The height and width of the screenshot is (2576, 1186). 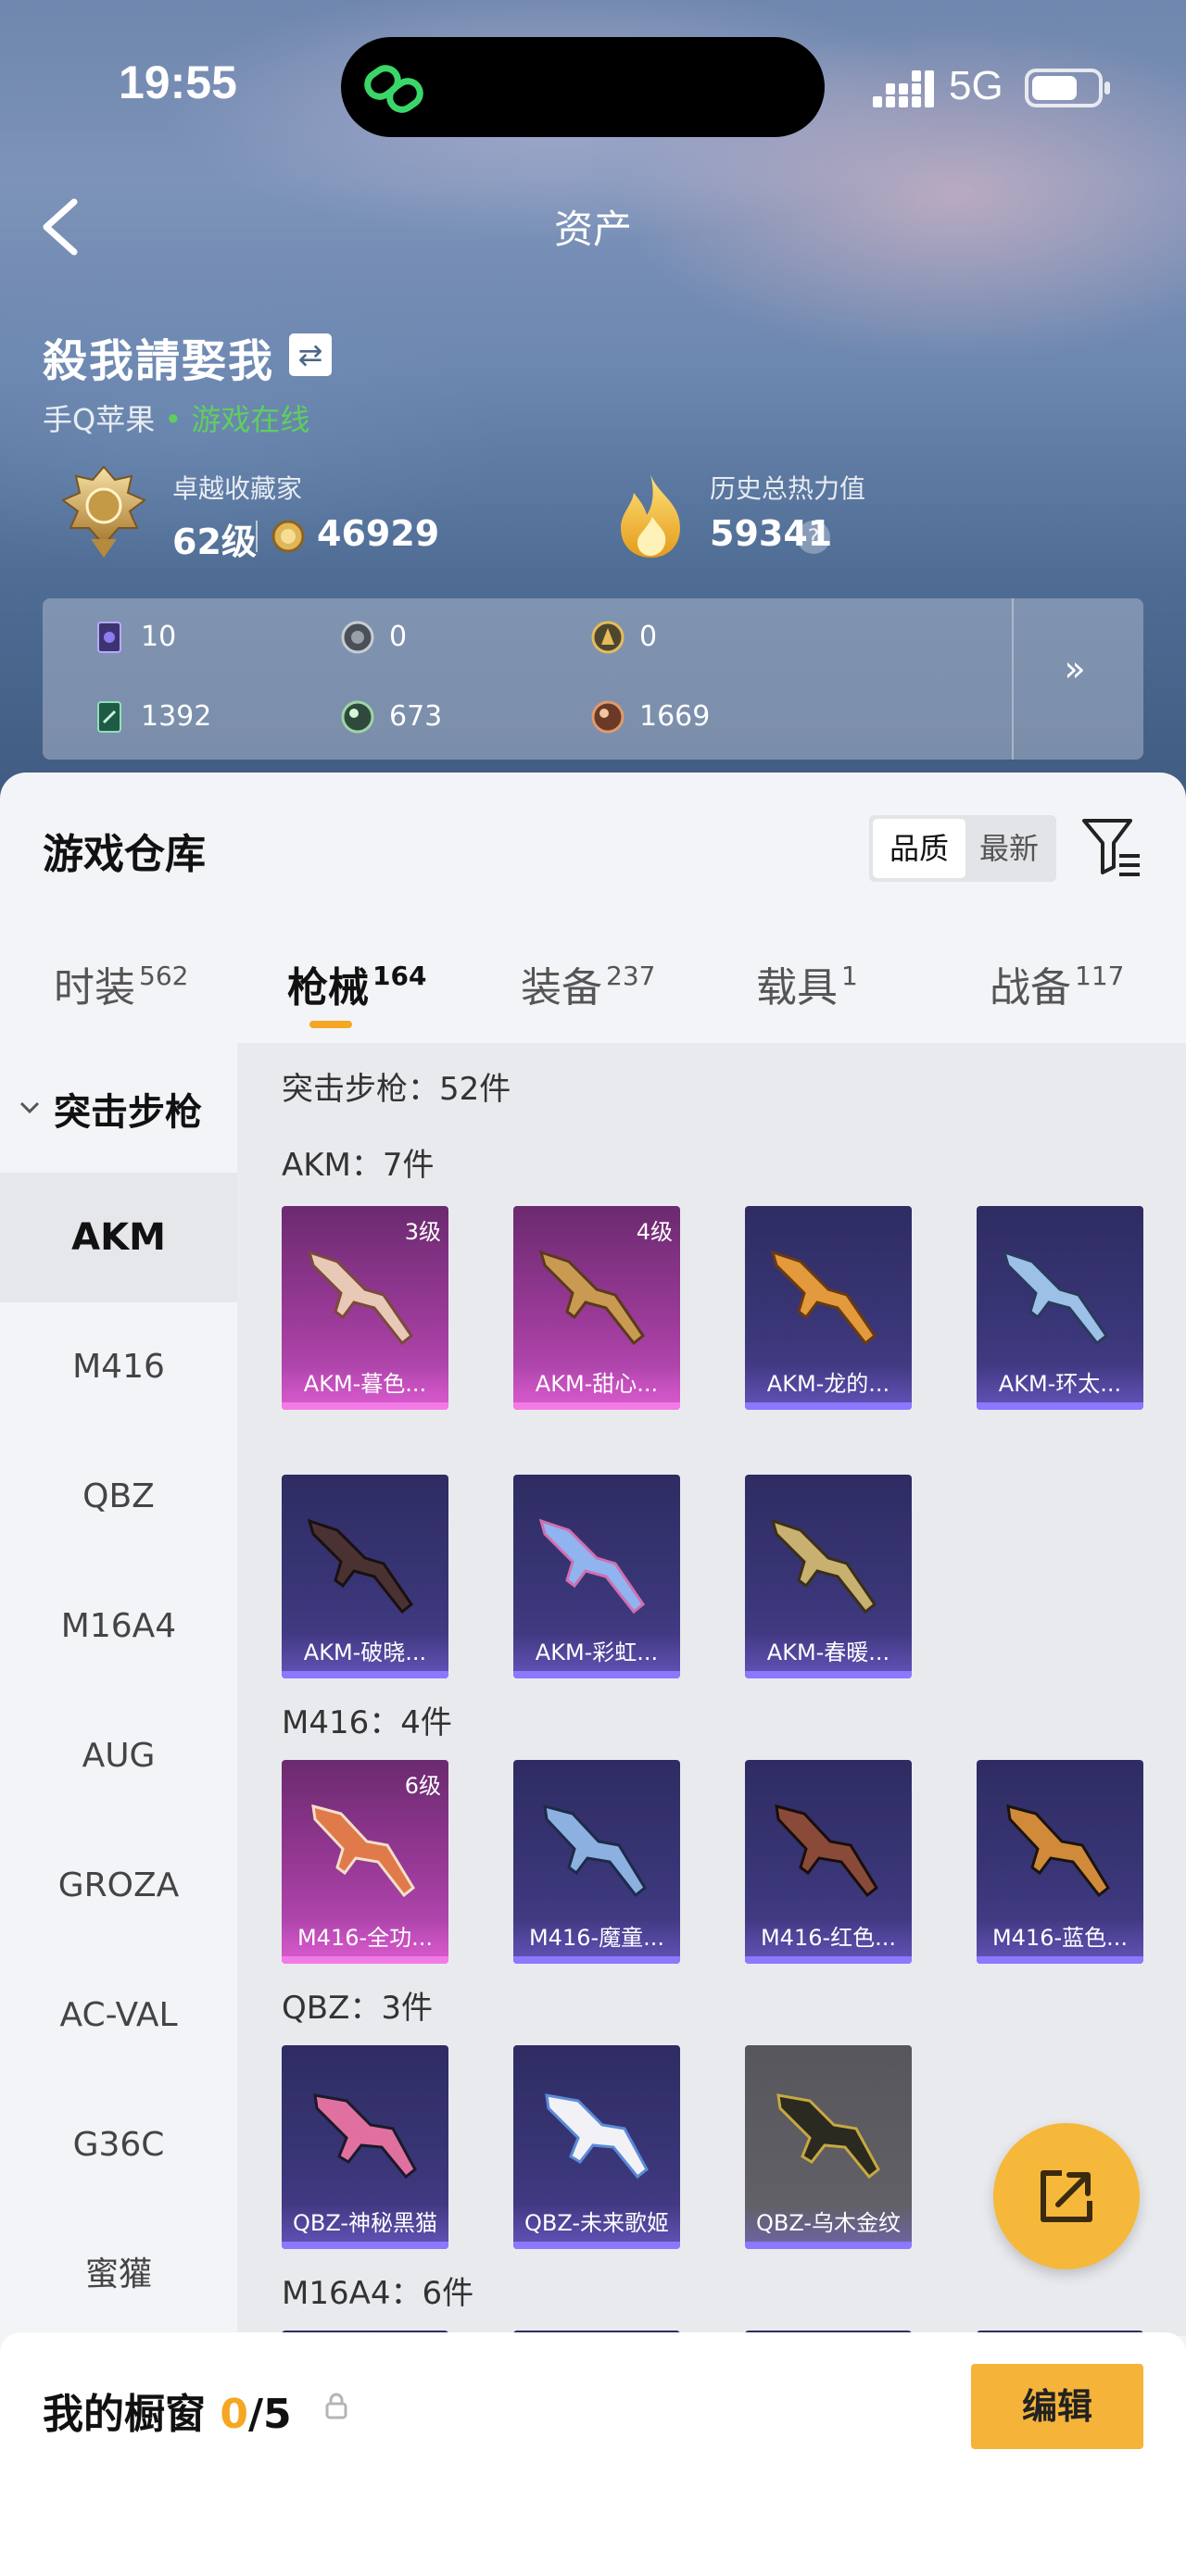 What do you see at coordinates (1057, 2406) in the screenshot?
I see `edit-button: 编辑` at bounding box center [1057, 2406].